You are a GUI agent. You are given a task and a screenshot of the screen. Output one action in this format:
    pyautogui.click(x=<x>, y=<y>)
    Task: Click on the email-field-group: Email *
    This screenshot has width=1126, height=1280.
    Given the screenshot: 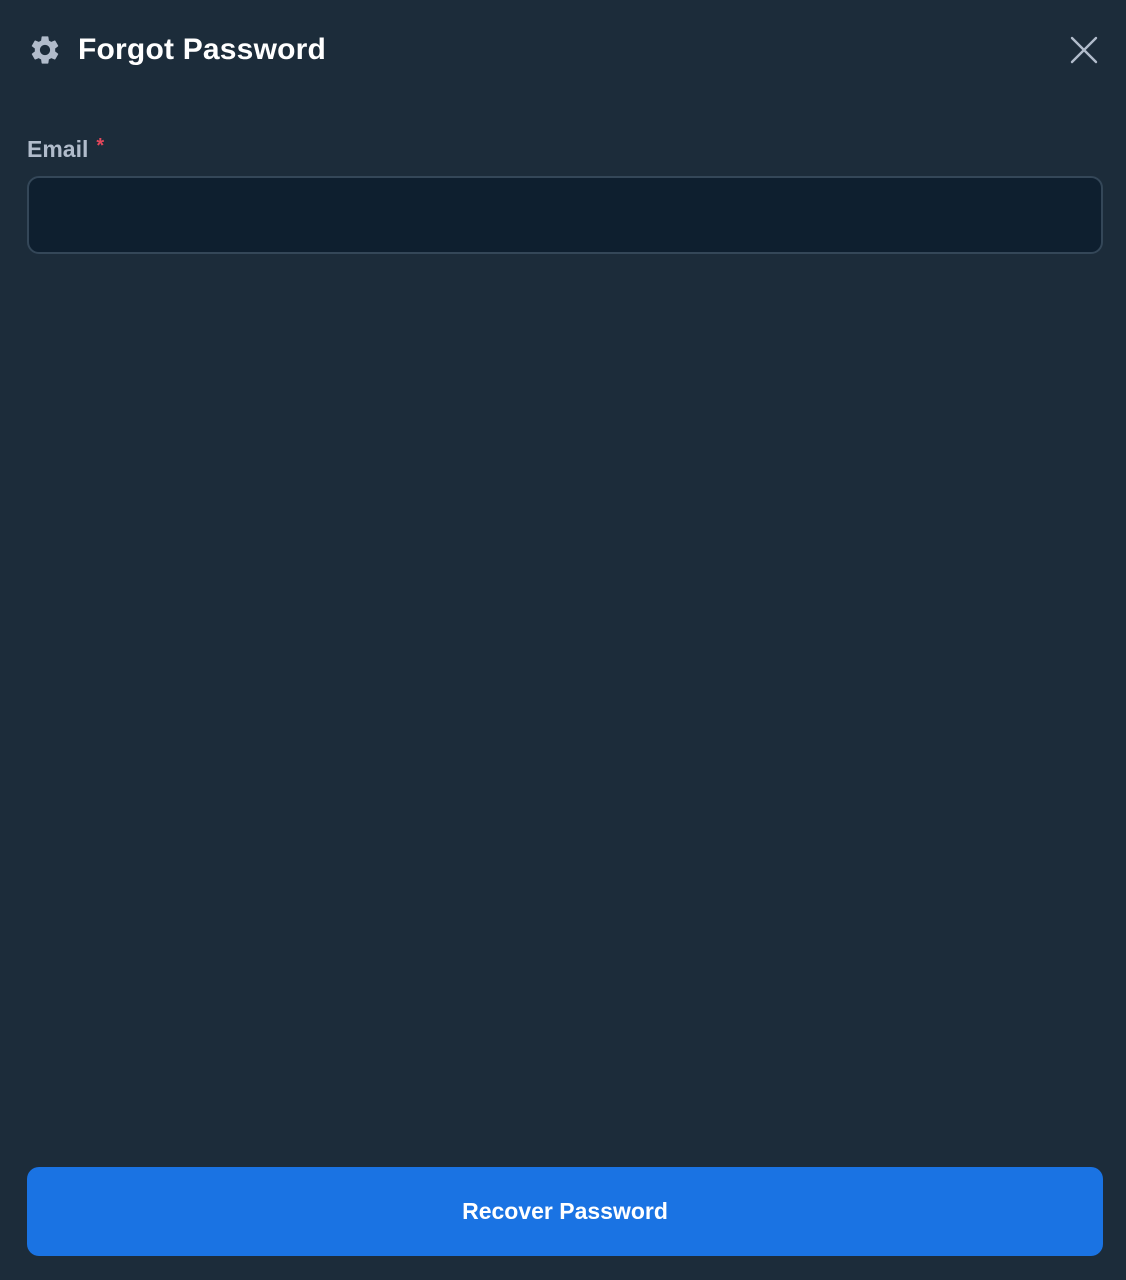 What is the action you would take?
    pyautogui.click(x=565, y=195)
    